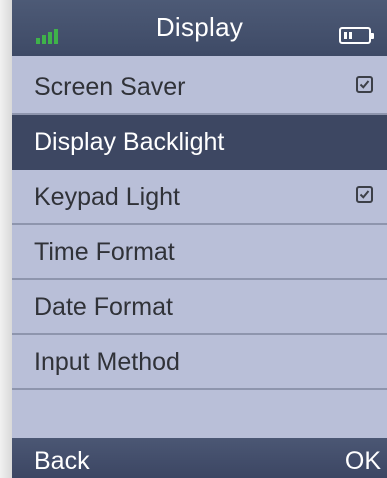 This screenshot has width=387, height=478. Describe the element at coordinates (6, 239) in the screenshot. I see `device-bezel` at that location.